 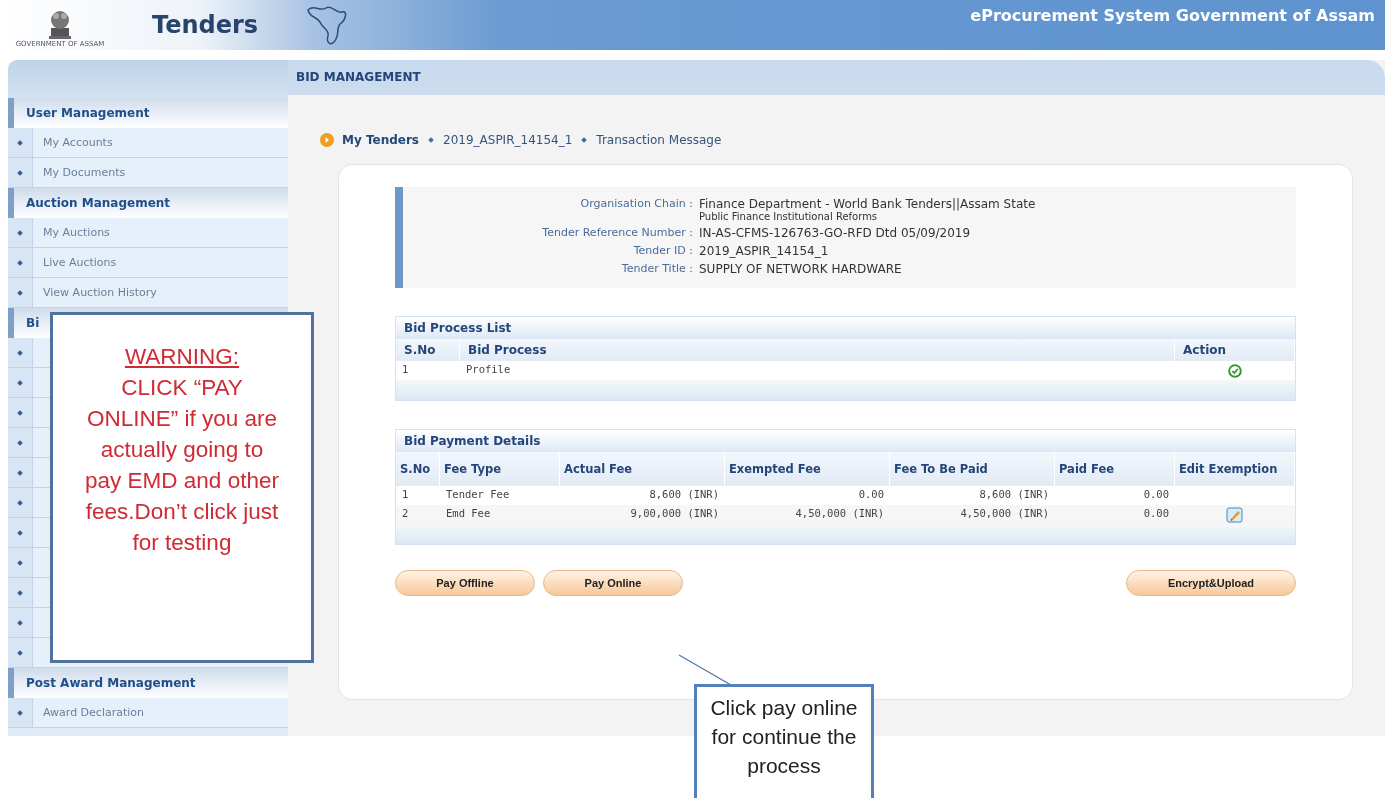 I want to click on table-title: Bid Process List, so click(x=845, y=328).